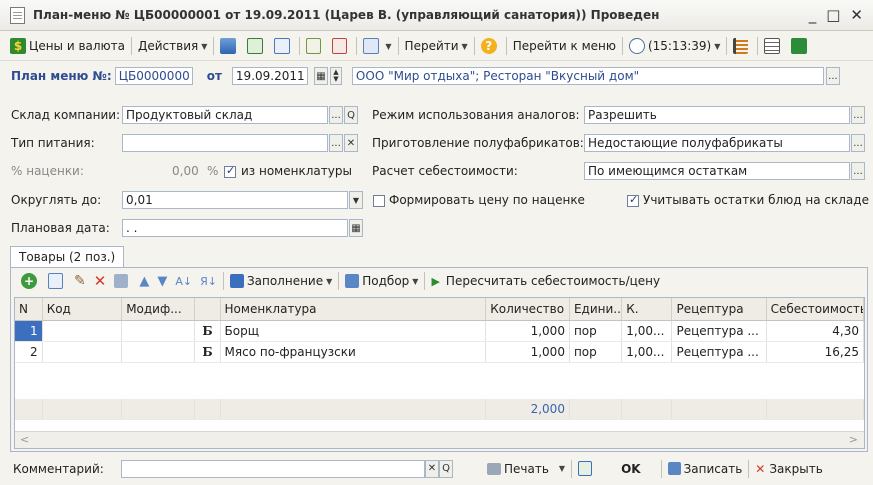 The image size is (873, 485). I want to click on sort-asc-button: A↓, so click(183, 281).